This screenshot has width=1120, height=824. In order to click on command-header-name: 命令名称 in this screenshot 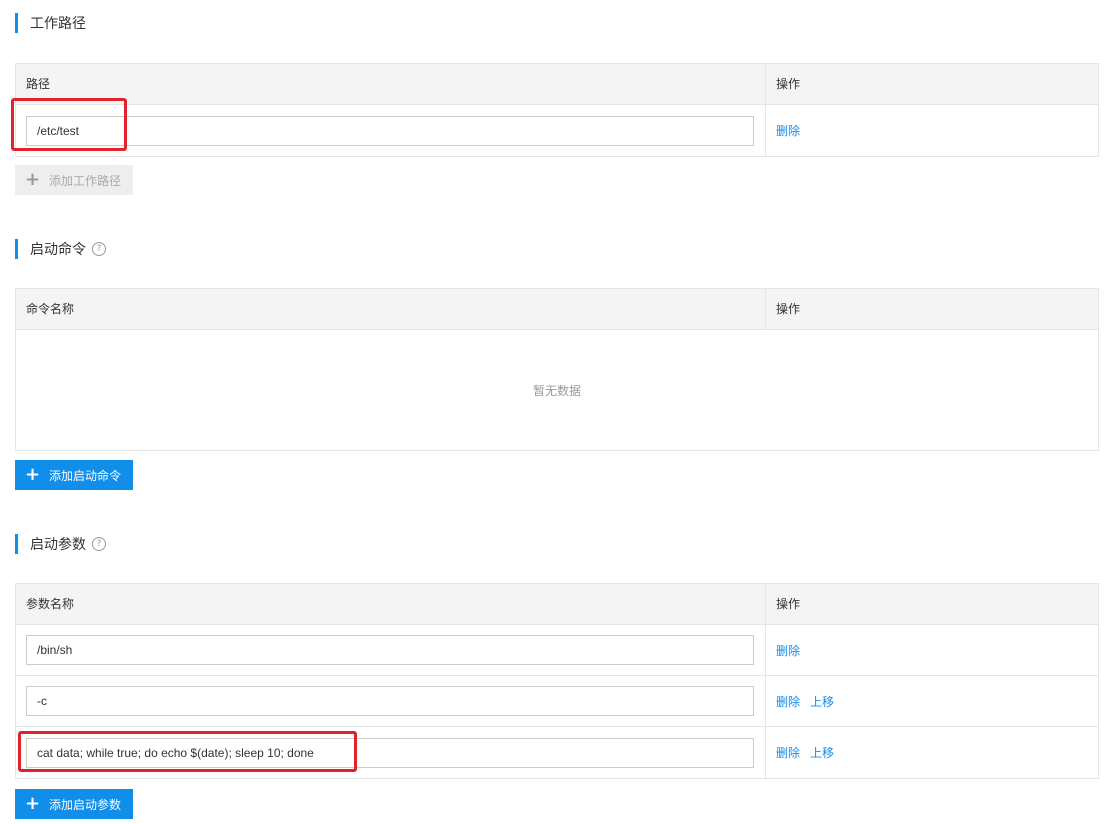, I will do `click(50, 309)`.